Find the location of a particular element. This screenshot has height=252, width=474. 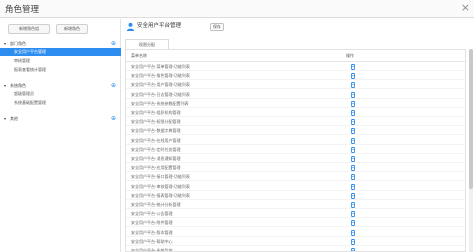

menu-name-cell: 安全用户平台-接口管理-功能列表 is located at coordinates (160, 177).